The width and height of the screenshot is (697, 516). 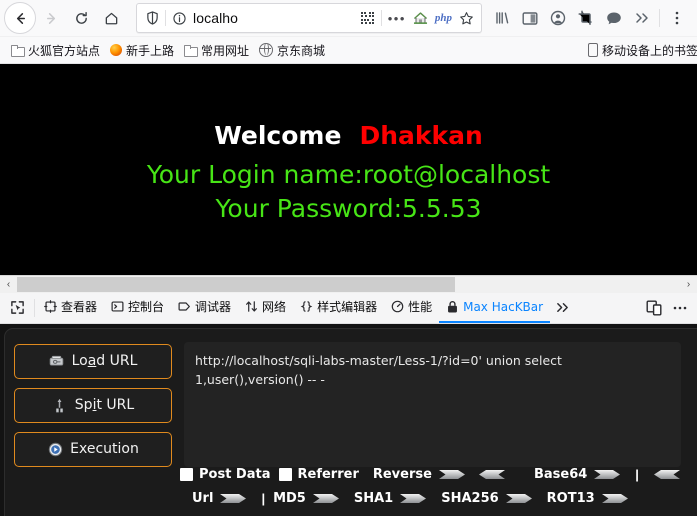 I want to click on scrollbar-track, so click(x=348, y=284).